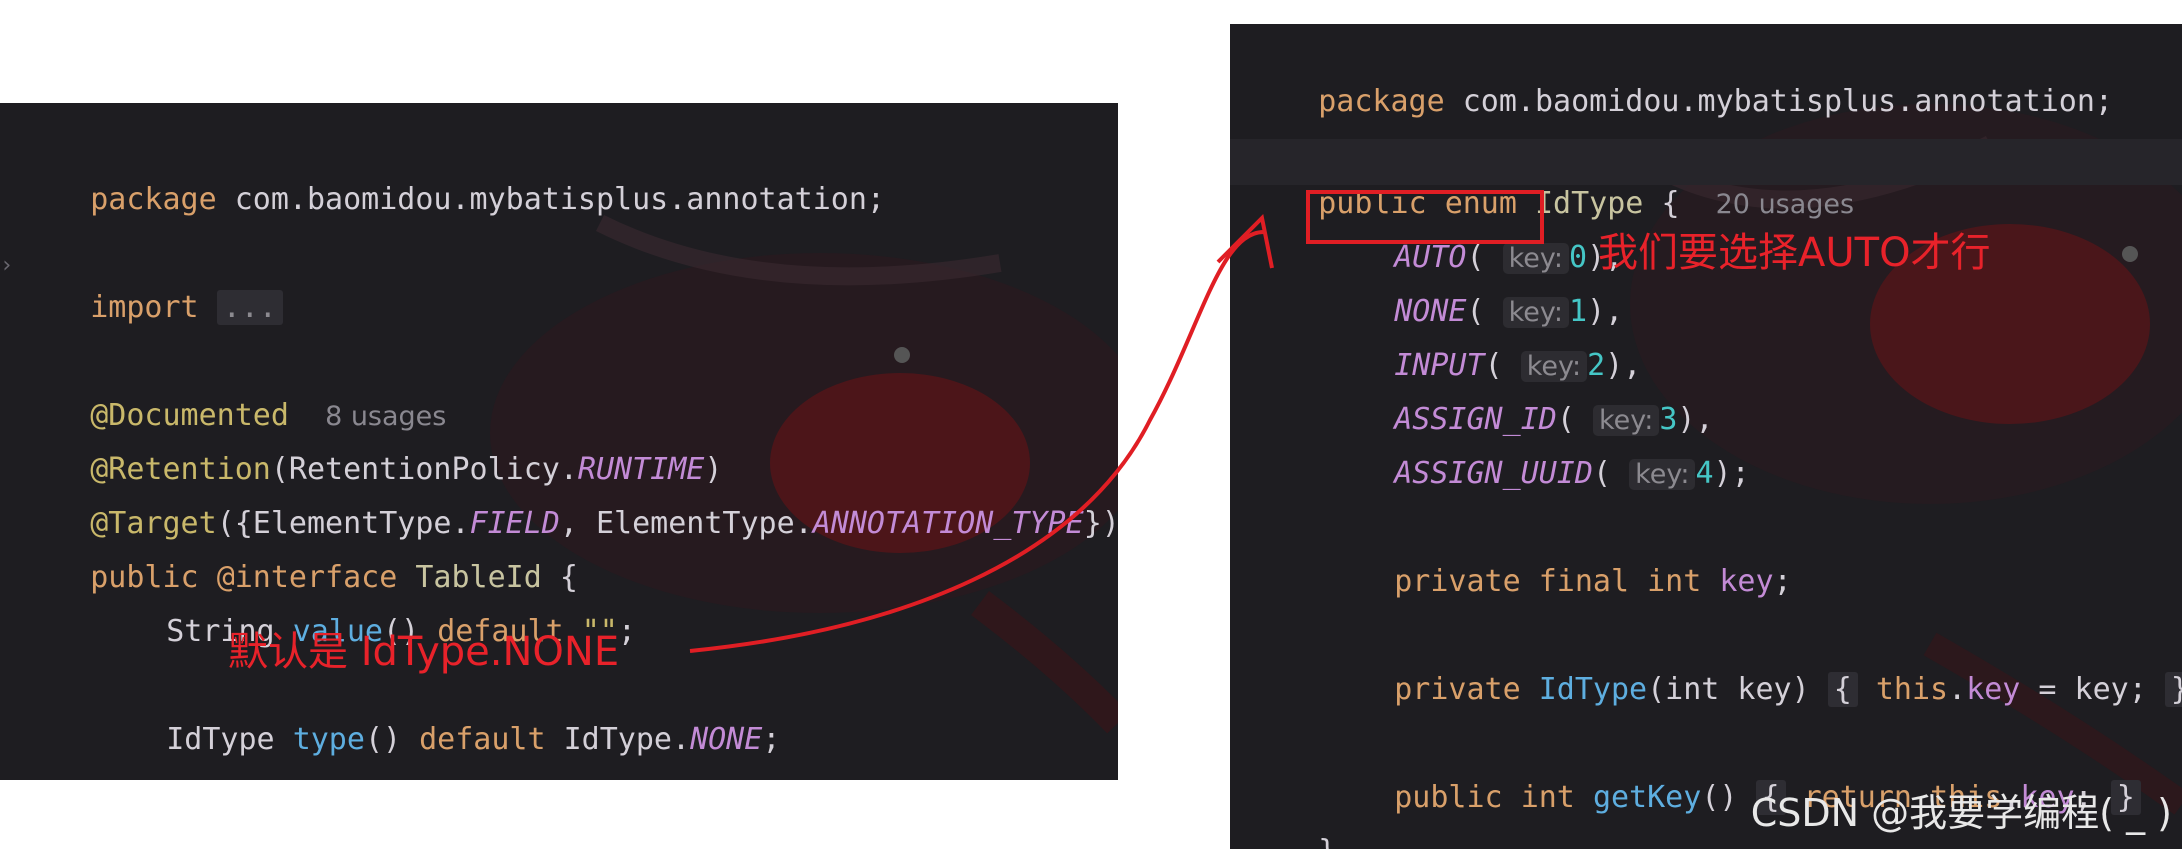 The image size is (2182, 849). I want to click on fold-open-brace: {, so click(1842, 689).